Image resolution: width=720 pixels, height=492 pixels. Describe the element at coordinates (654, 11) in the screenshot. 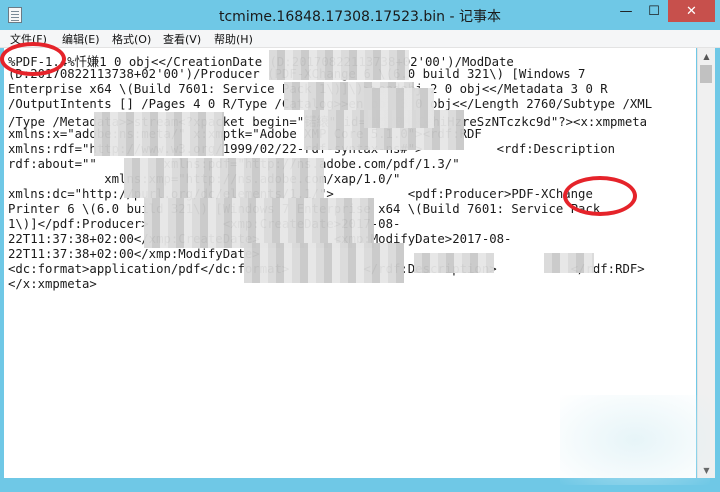

I see `maximize-button: ☐` at that location.